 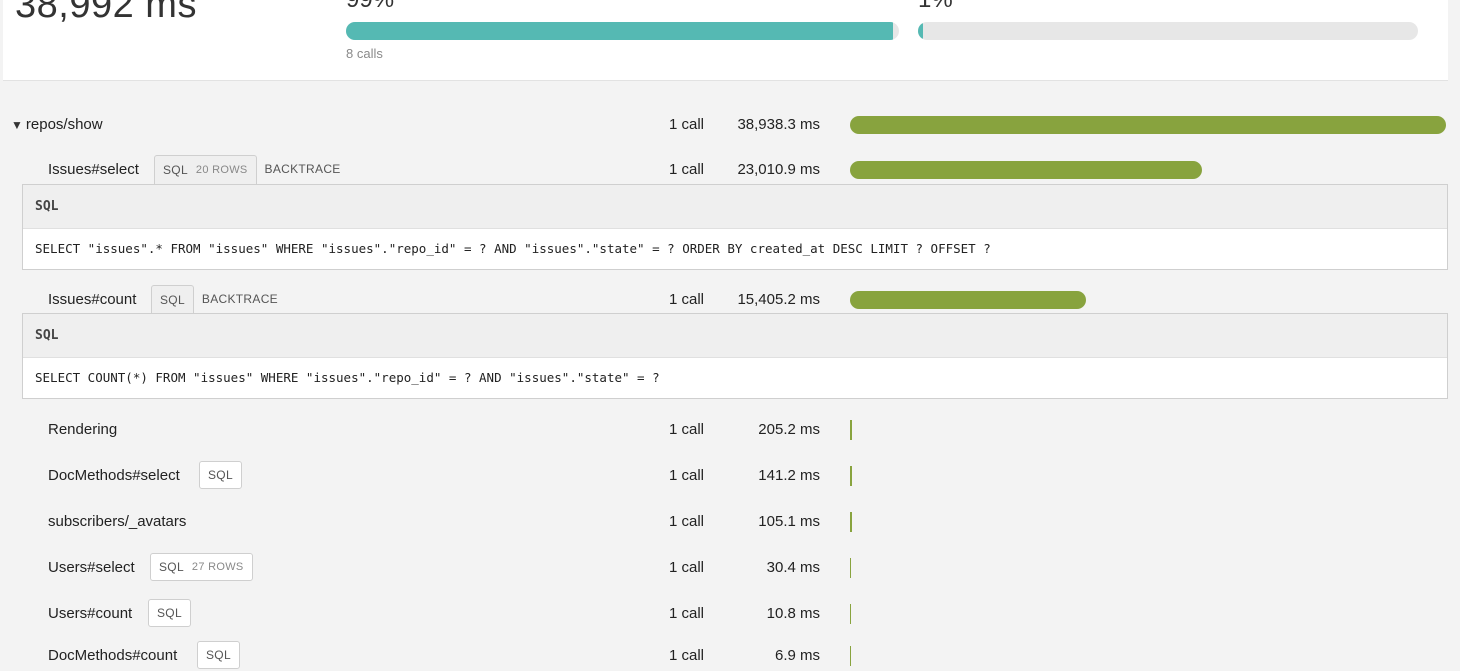 I want to click on left-percentage: 99%, so click(x=370, y=7).